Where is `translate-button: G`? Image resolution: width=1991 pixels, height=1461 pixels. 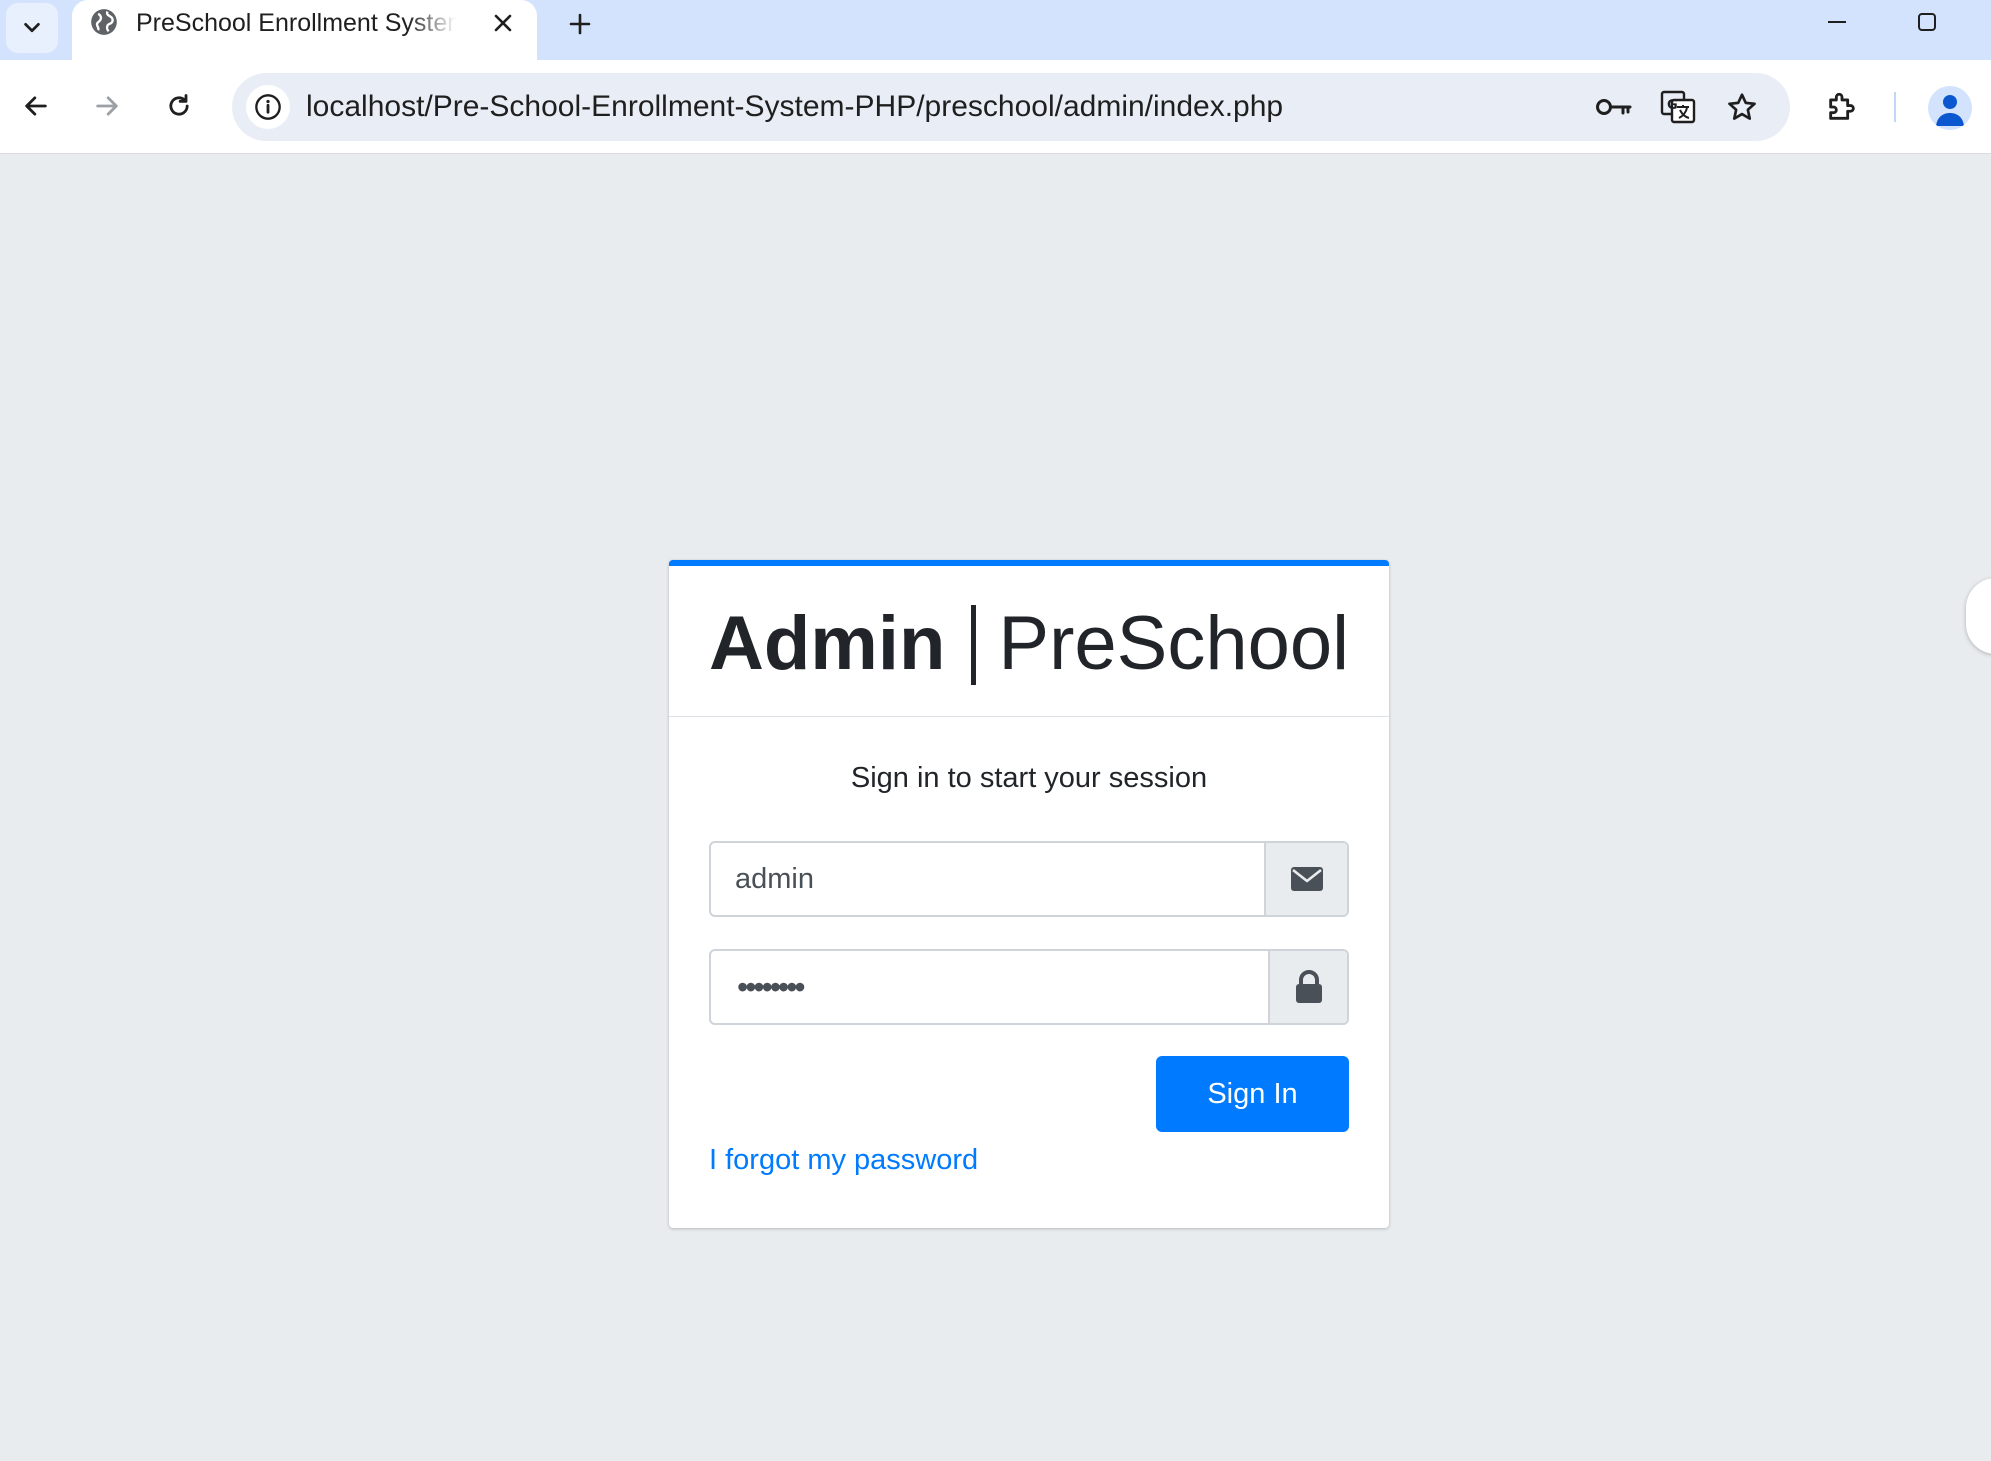 translate-button: G is located at coordinates (1678, 107).